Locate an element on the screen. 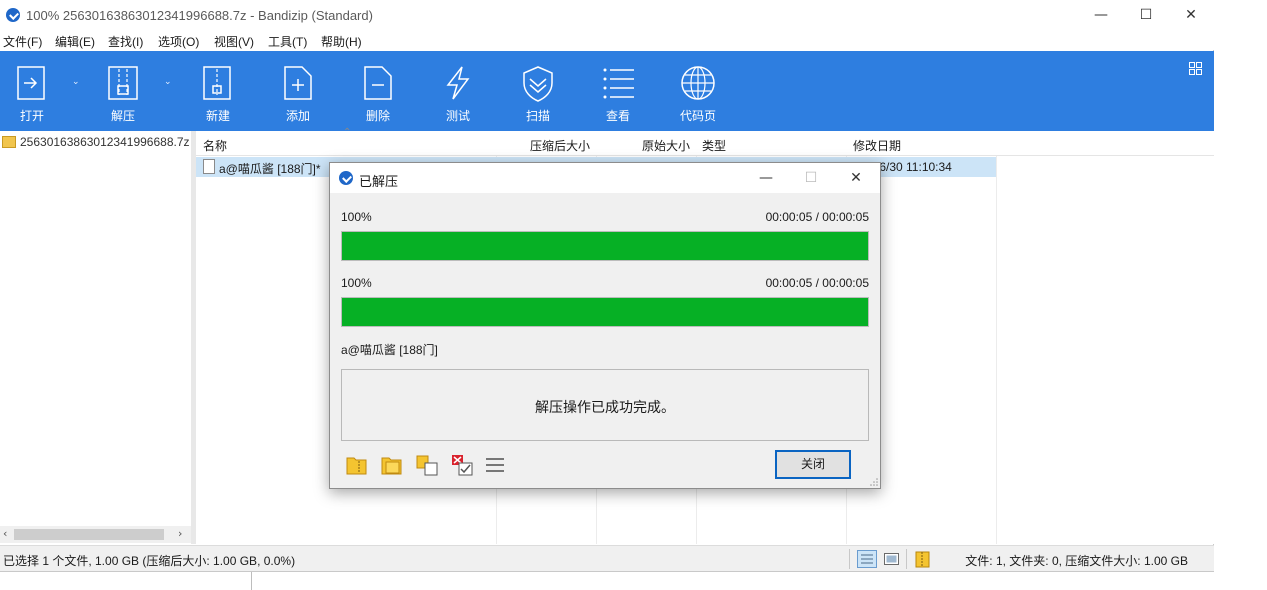 This screenshot has width=1267, height=590. menu-tools: 工具(T) is located at coordinates (287, 41).